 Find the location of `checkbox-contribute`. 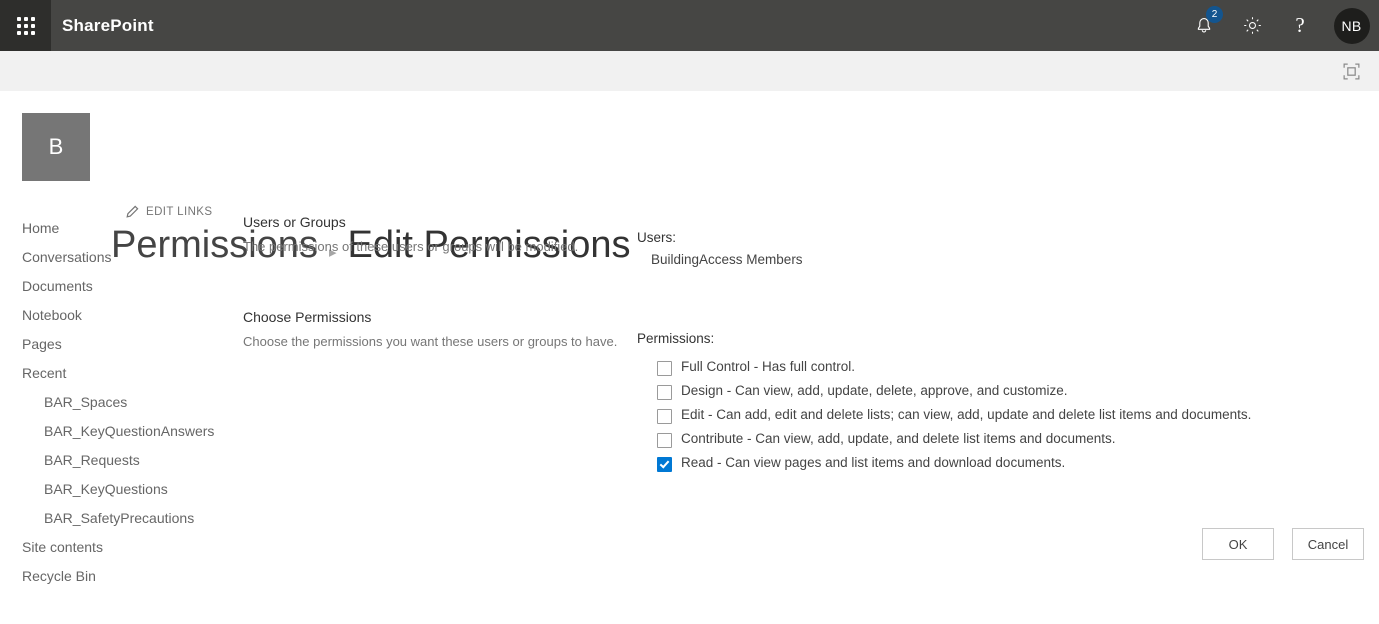

checkbox-contribute is located at coordinates (664, 440).